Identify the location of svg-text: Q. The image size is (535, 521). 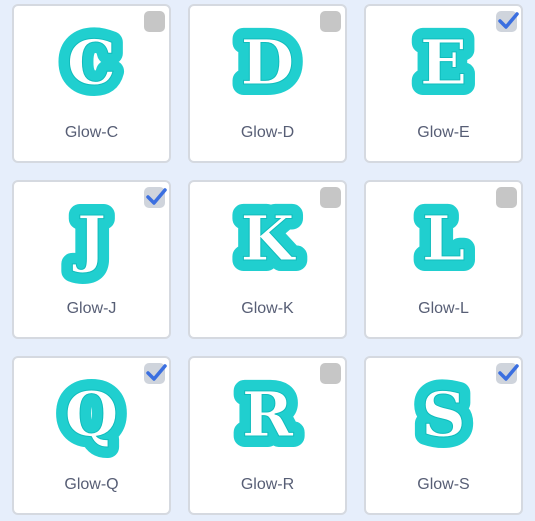
(91, 414).